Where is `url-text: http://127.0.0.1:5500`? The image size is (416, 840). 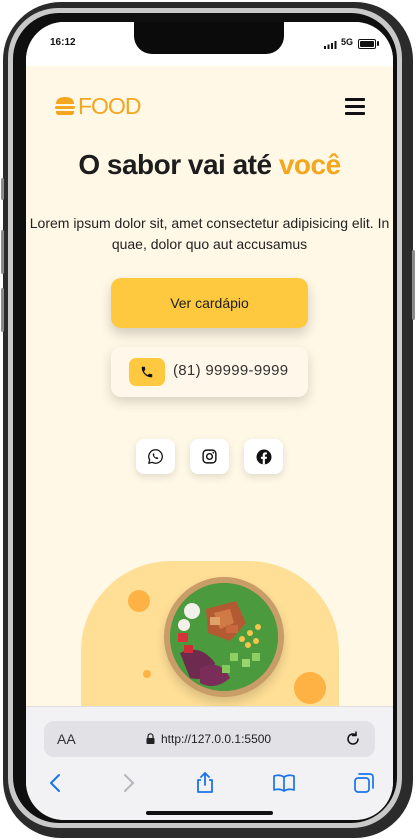 url-text: http://127.0.0.1:5500 is located at coordinates (216, 739).